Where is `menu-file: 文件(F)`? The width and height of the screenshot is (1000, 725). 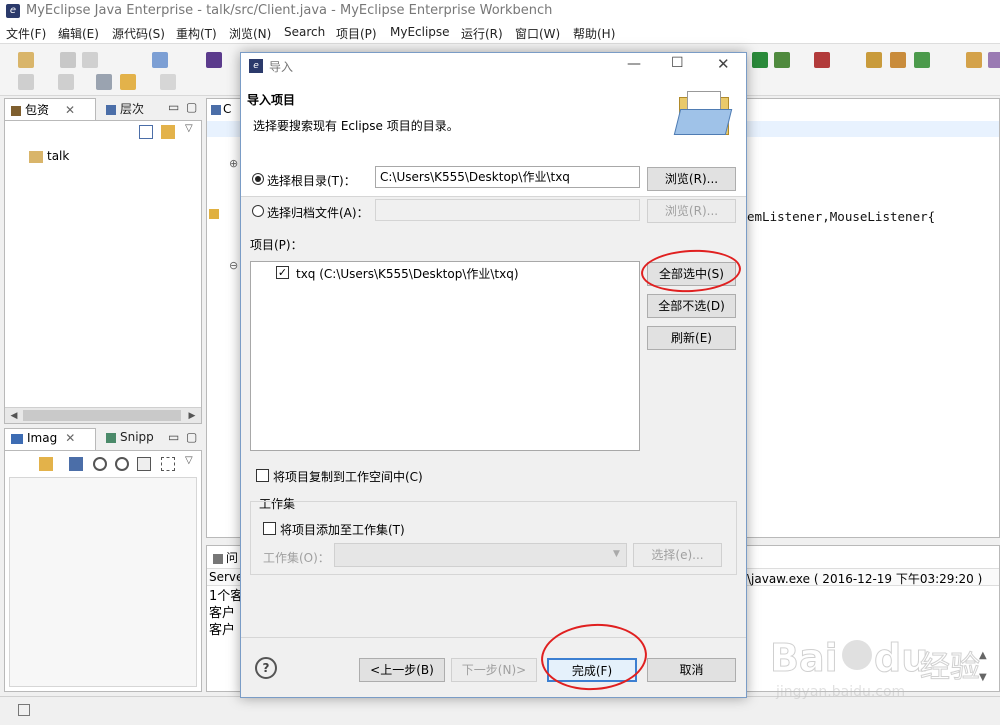
menu-file: 文件(F) is located at coordinates (26, 33).